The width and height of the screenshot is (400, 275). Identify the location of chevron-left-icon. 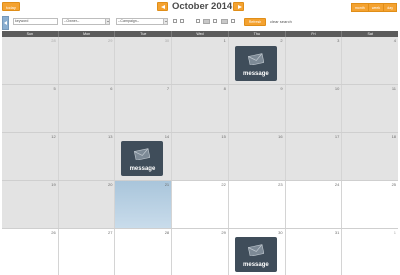
(163, 7).